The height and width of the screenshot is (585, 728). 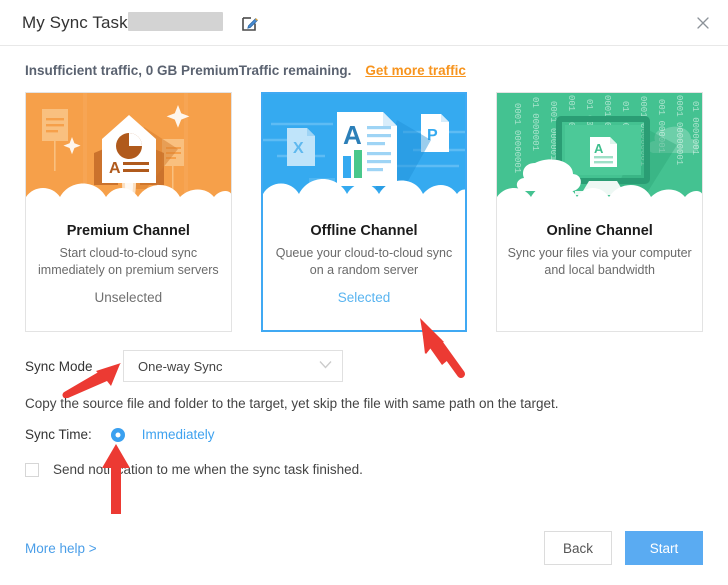 What do you see at coordinates (517, 138) in the screenshot?
I see `svg-text: 0001 00000001` at bounding box center [517, 138].